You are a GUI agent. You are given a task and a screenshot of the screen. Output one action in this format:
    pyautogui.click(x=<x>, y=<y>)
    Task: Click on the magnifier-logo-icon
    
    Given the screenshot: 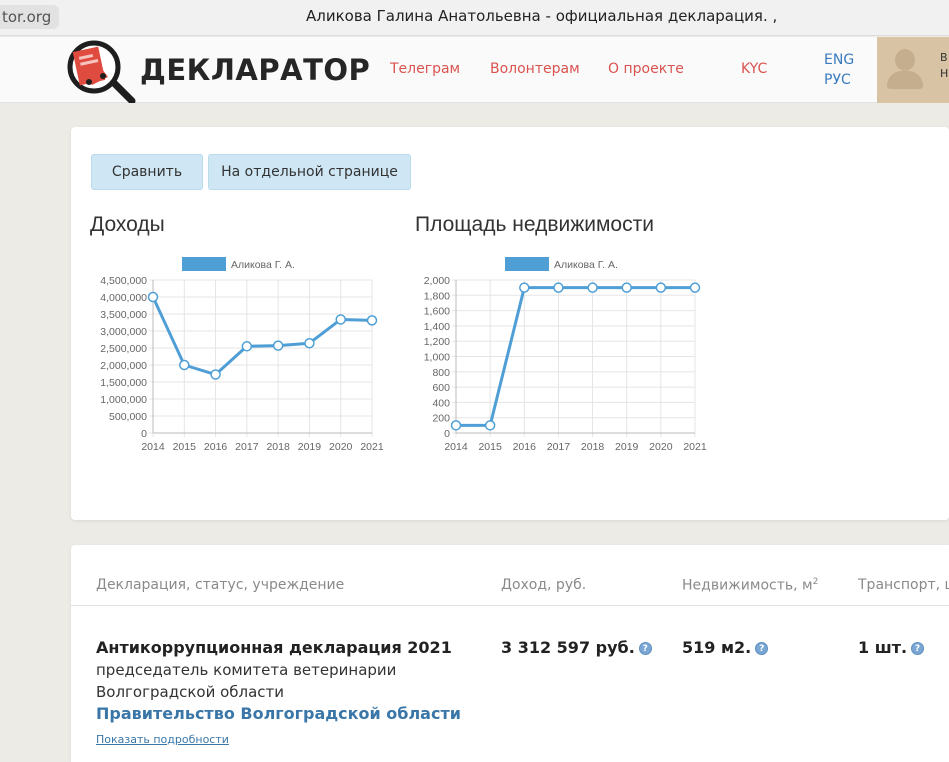 What is the action you would take?
    pyautogui.click(x=100, y=71)
    